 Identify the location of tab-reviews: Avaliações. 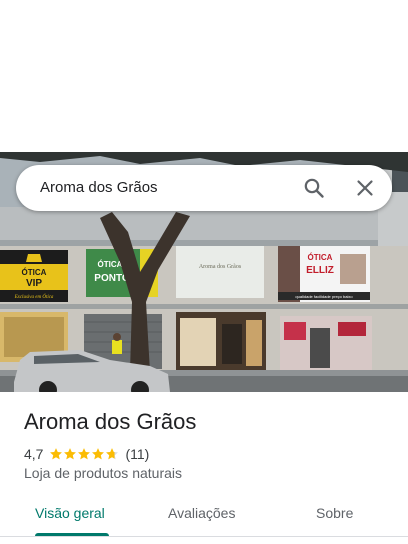
(201, 513).